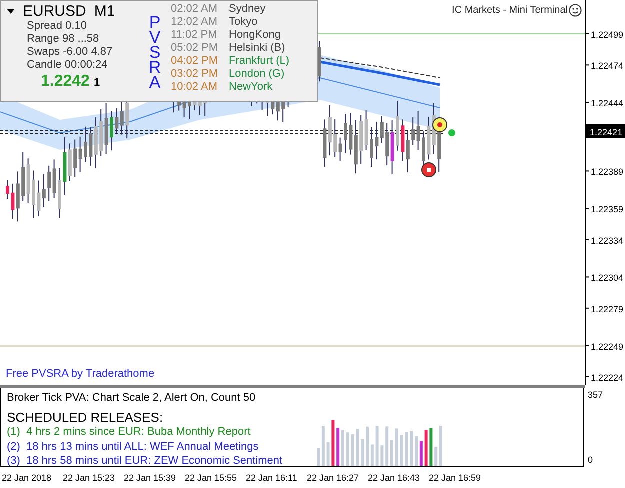 The height and width of the screenshot is (488, 625). What do you see at coordinates (194, 87) in the screenshot?
I see `session-time: 10:02 AM` at bounding box center [194, 87].